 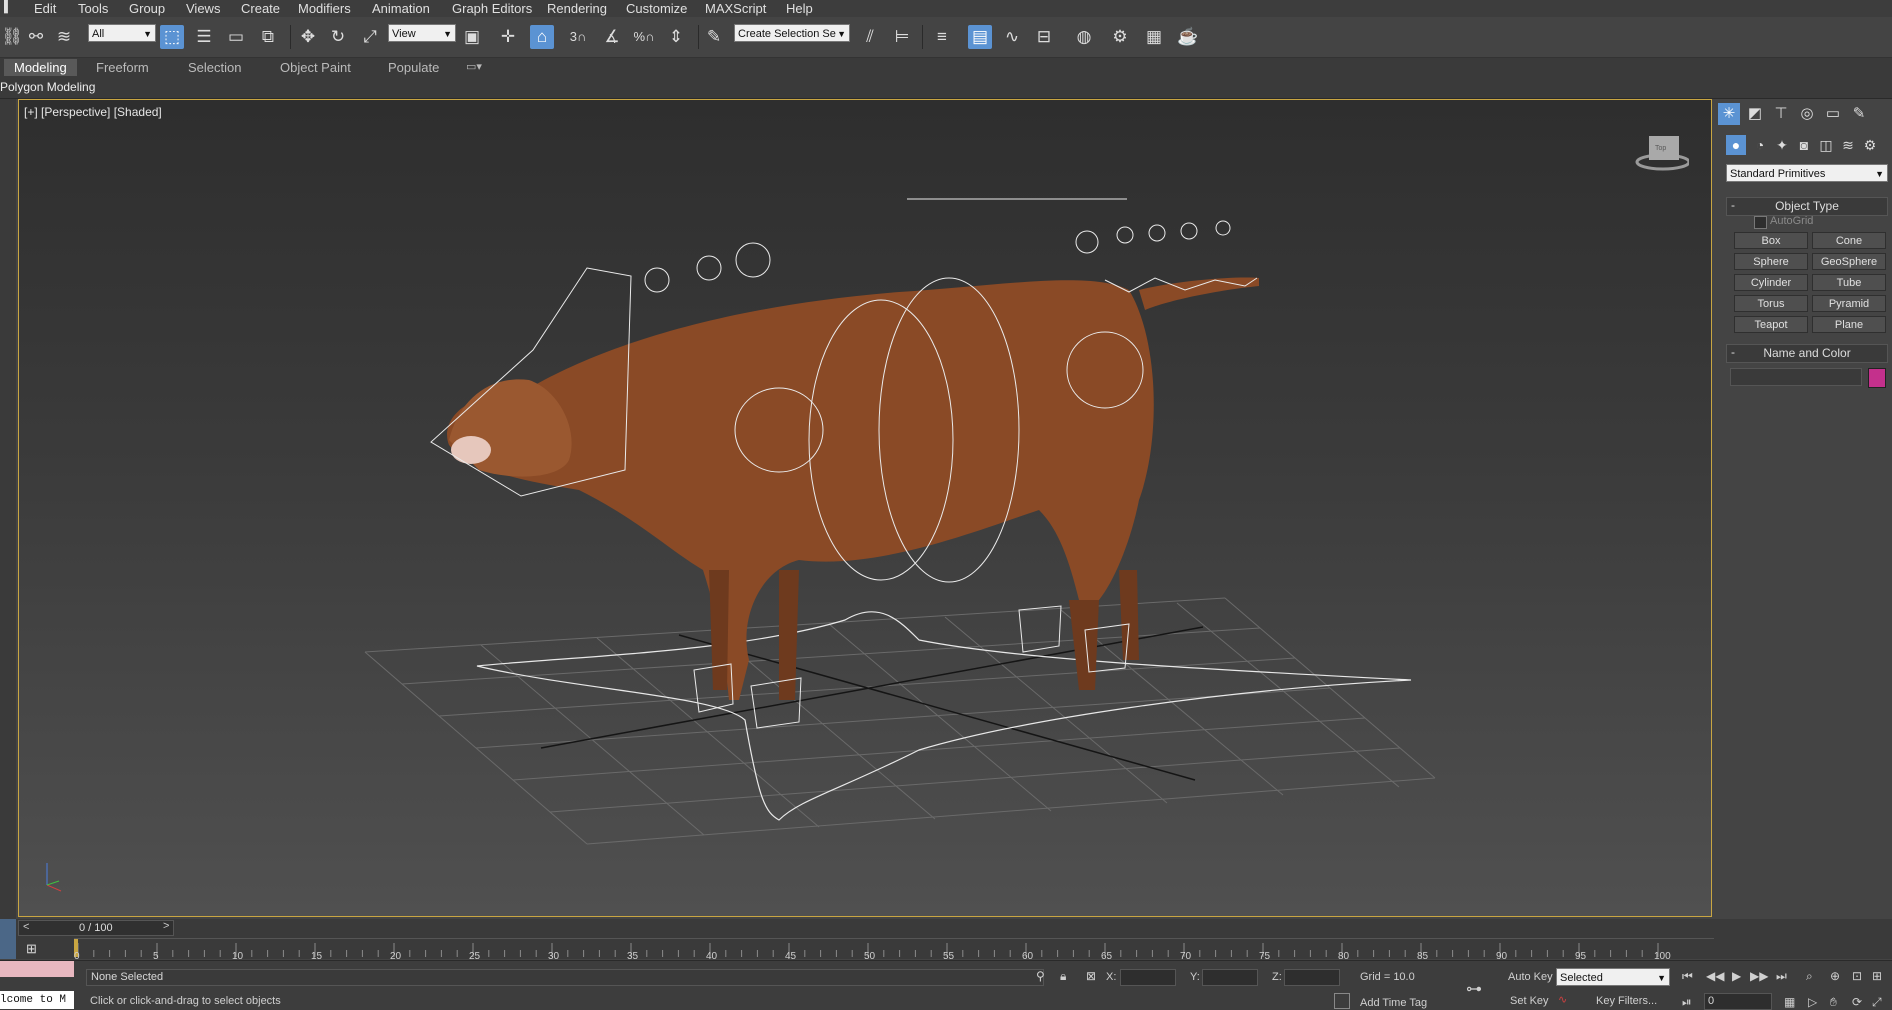 I want to click on menu-tools: Tools, so click(x=93, y=8).